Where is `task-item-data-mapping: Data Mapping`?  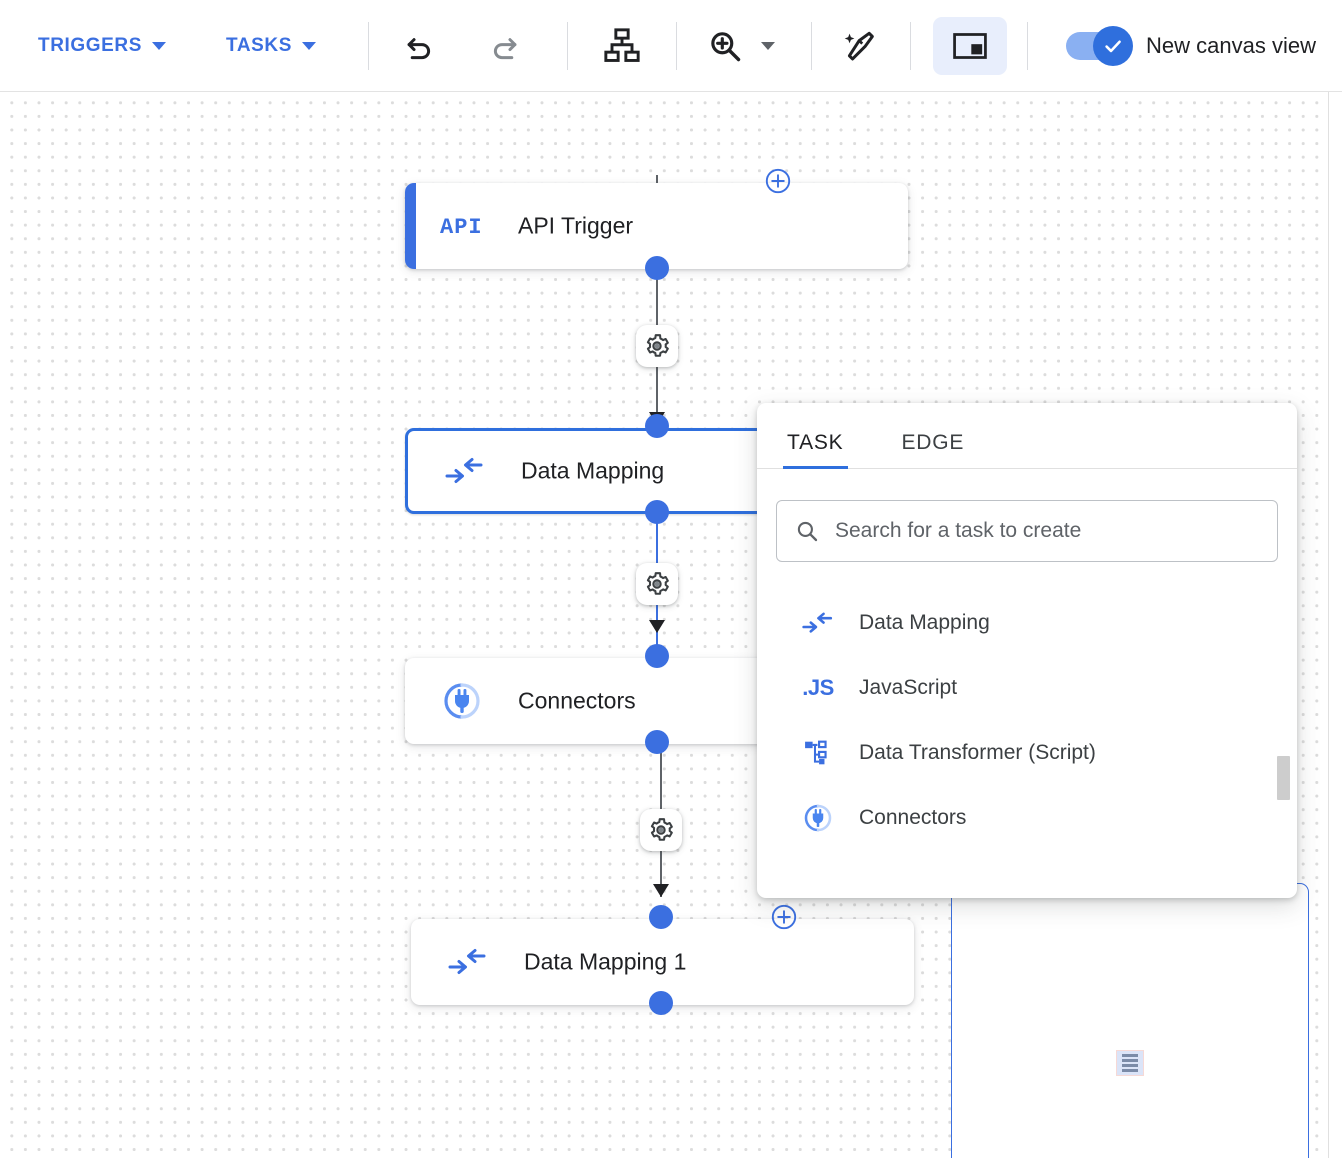
task-item-data-mapping: Data Mapping is located at coordinates (1027, 622).